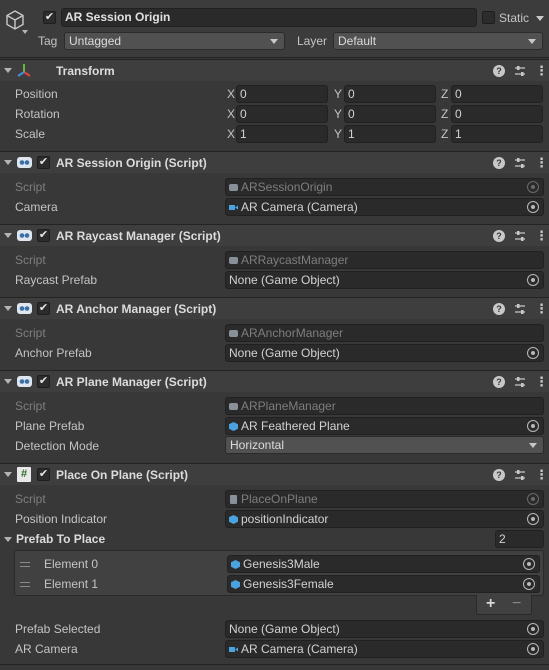 The image size is (549, 670). I want to click on anchor-prefab-value: None (Game Object), so click(284, 353).